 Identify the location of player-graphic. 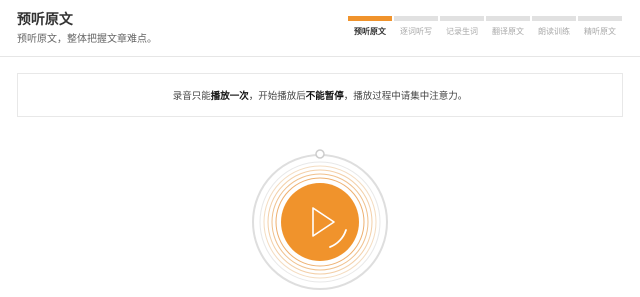
(320, 219).